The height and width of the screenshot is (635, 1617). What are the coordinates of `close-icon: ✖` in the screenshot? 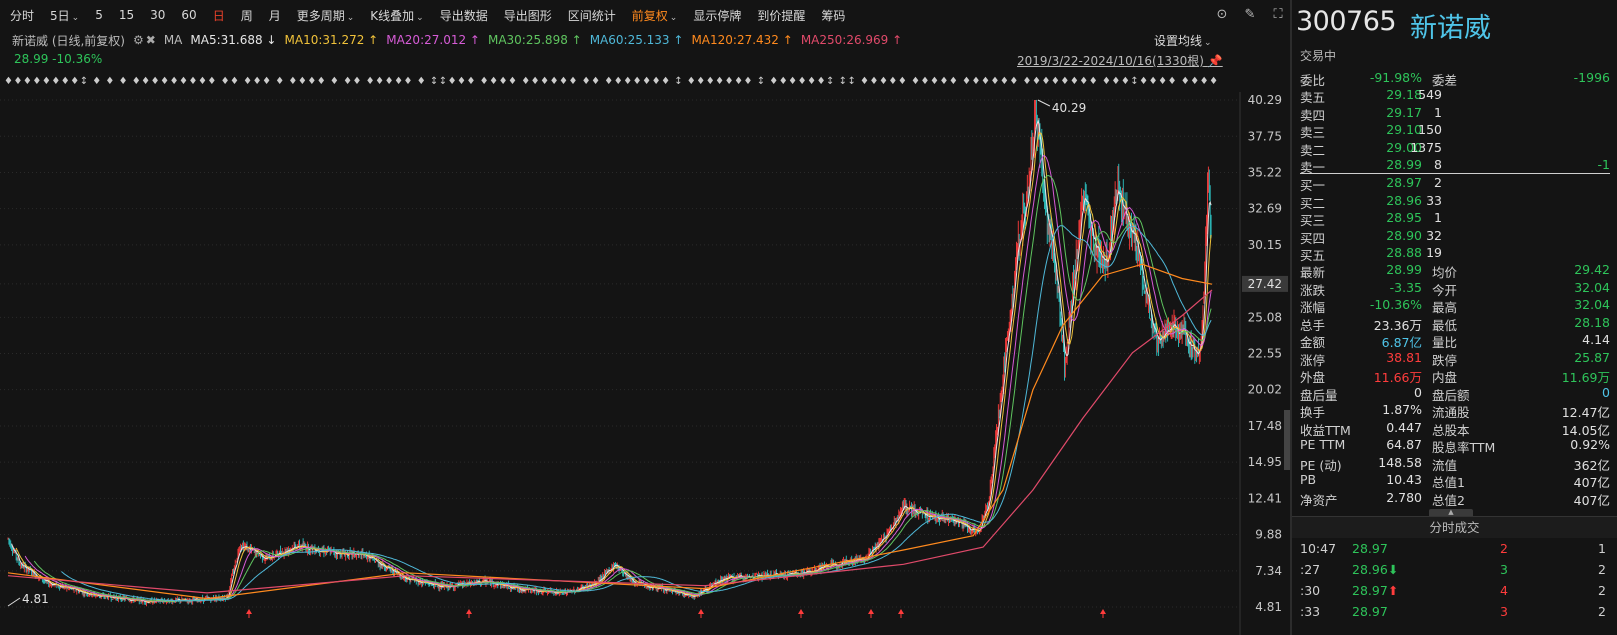 It's located at (151, 40).